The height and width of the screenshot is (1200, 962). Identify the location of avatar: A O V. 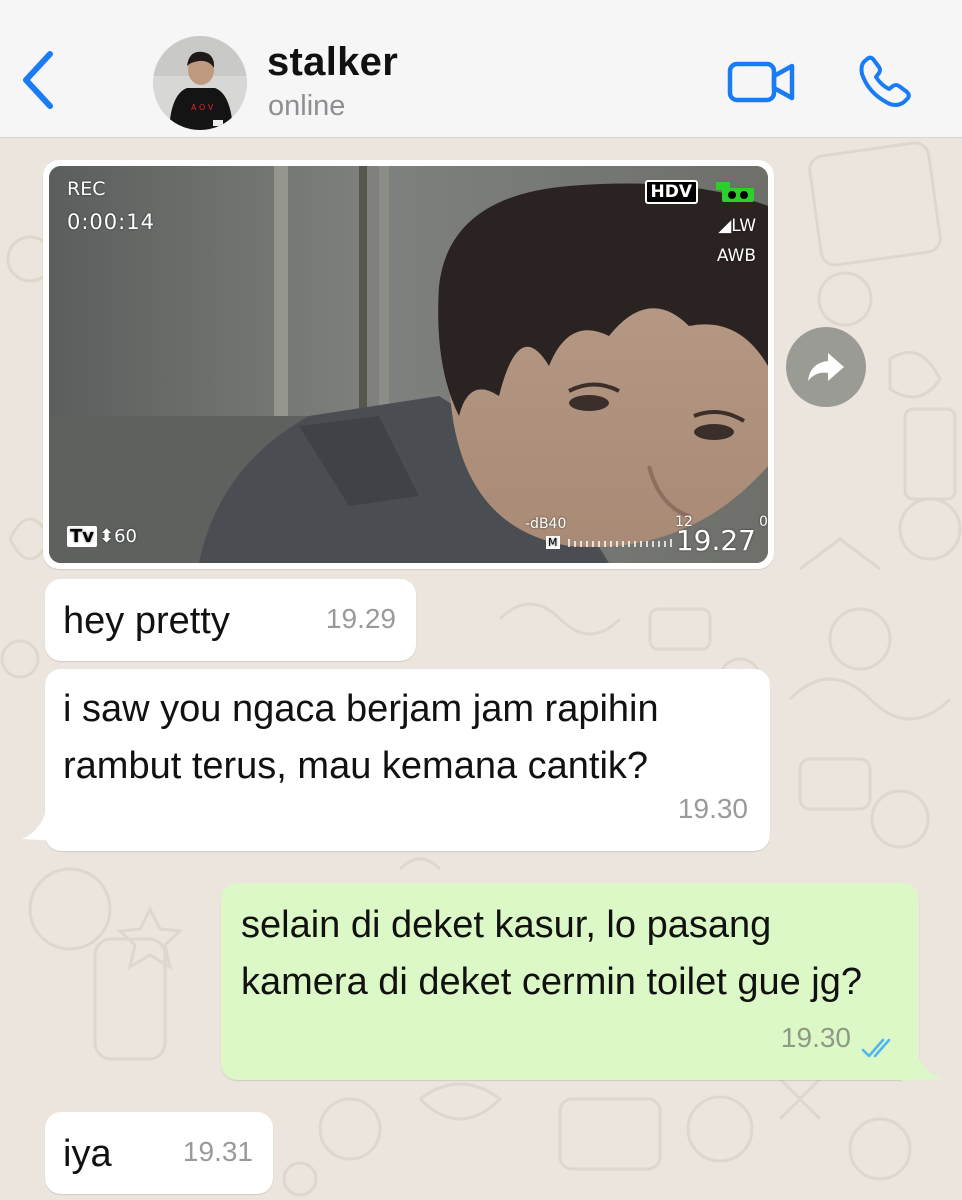
(200, 83).